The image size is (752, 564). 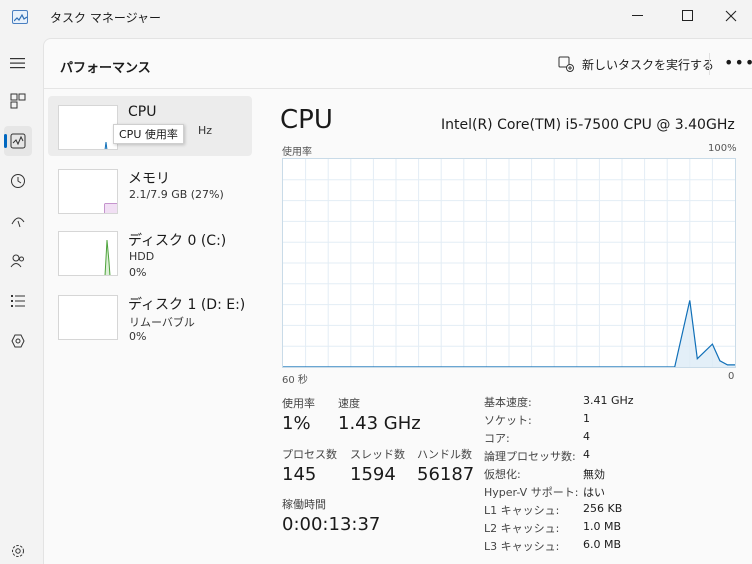 I want to click on graph-xstart-label: 60 秒, so click(x=295, y=380).